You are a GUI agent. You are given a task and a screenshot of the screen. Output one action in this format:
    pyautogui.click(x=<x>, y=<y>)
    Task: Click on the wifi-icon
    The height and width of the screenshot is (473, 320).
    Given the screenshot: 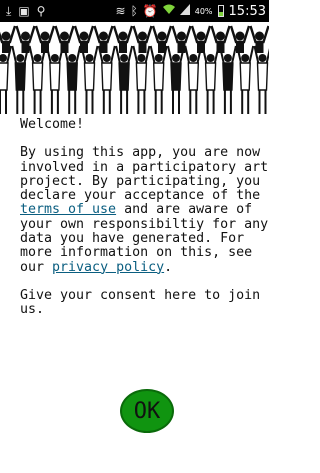 What is the action you would take?
    pyautogui.click(x=168, y=11)
    